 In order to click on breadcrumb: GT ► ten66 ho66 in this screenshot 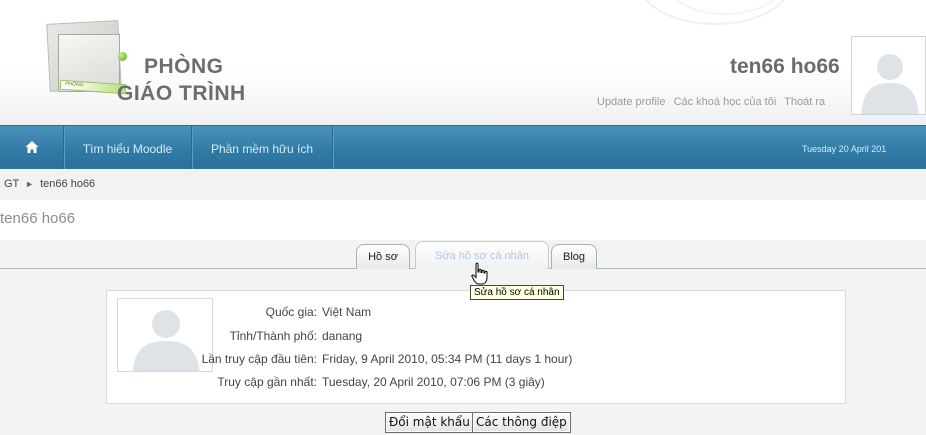, I will do `click(463, 184)`.